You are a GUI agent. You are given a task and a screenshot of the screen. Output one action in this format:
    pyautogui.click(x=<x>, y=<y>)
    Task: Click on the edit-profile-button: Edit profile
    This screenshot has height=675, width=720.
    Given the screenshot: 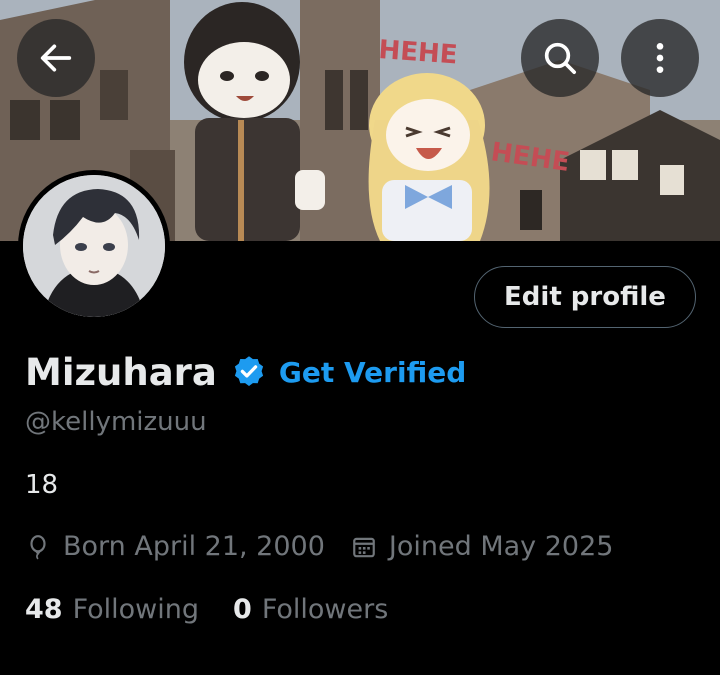 What is the action you would take?
    pyautogui.click(x=585, y=297)
    